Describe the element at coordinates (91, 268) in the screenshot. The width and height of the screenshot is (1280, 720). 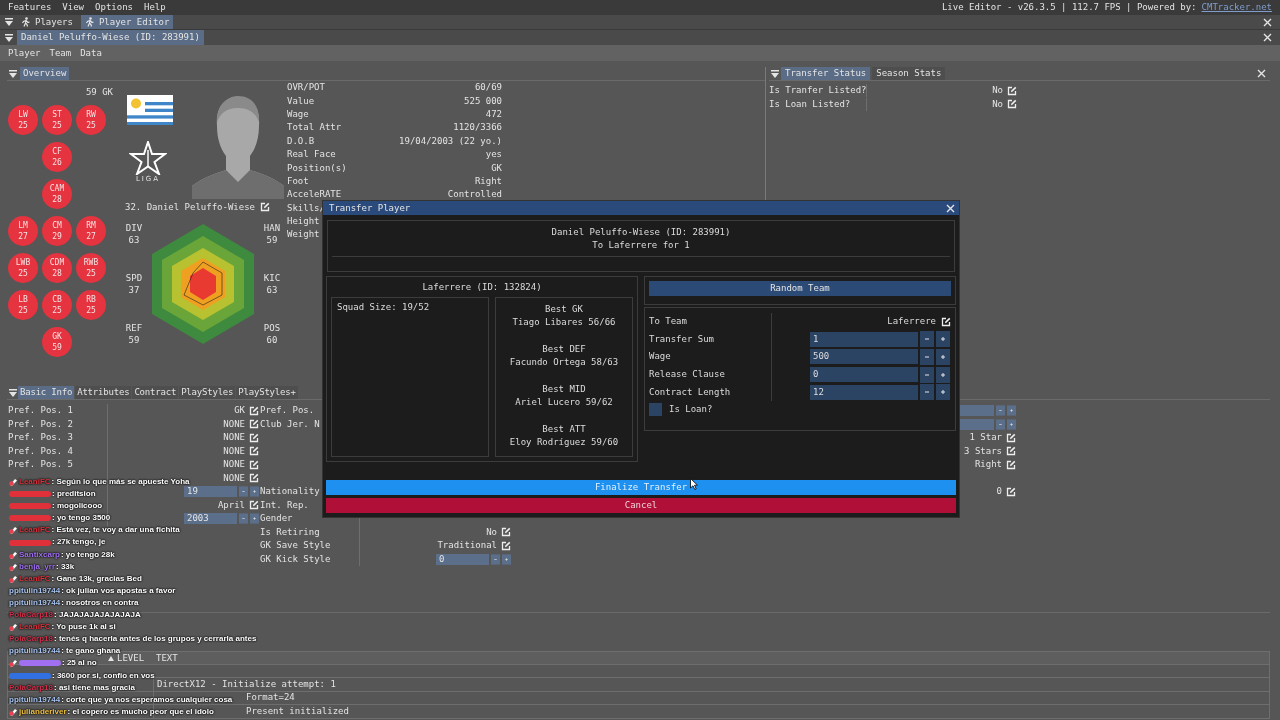
I see `position-badge: RWB 25` at that location.